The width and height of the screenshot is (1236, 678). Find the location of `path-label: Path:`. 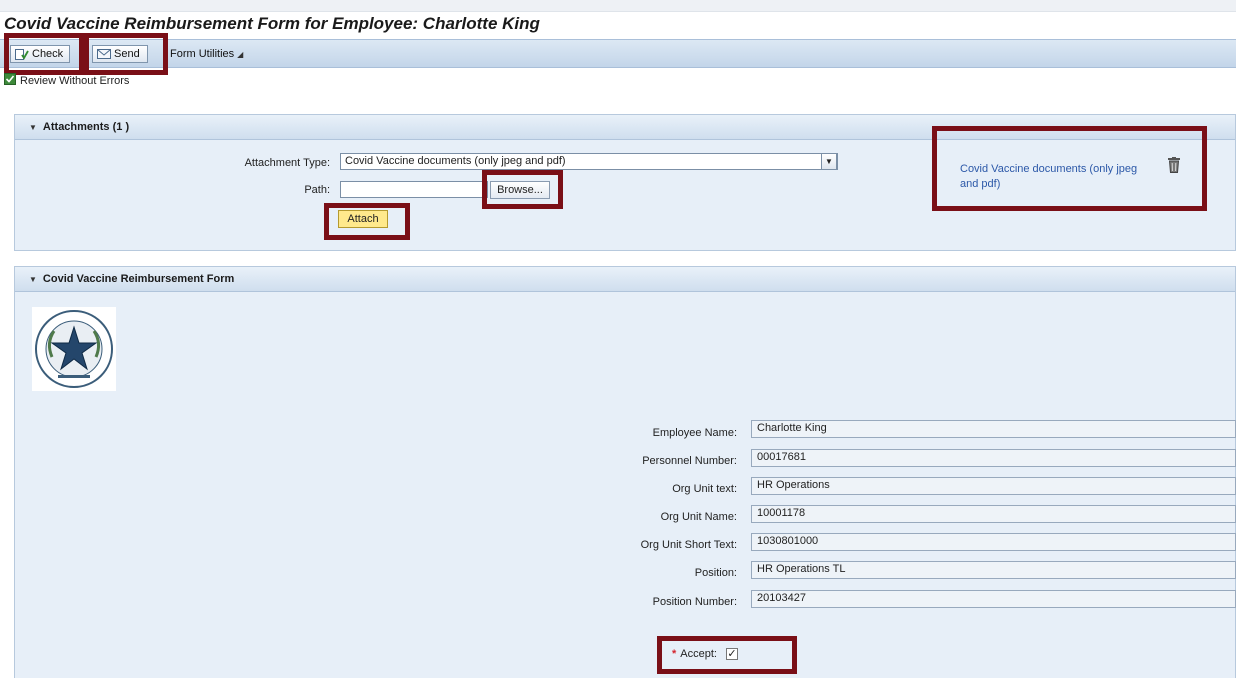

path-label: Path: is located at coordinates (317, 190).